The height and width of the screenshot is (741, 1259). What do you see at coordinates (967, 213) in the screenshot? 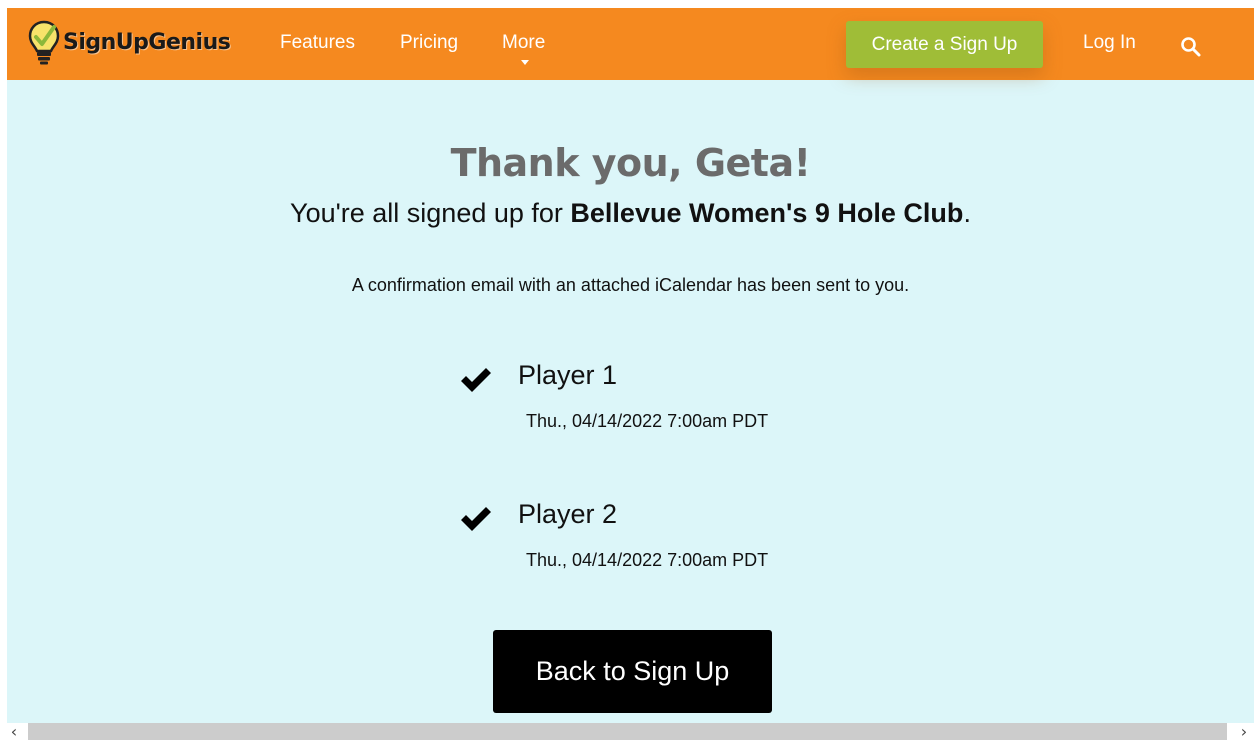
I see `subtitle-suffix: .` at bounding box center [967, 213].